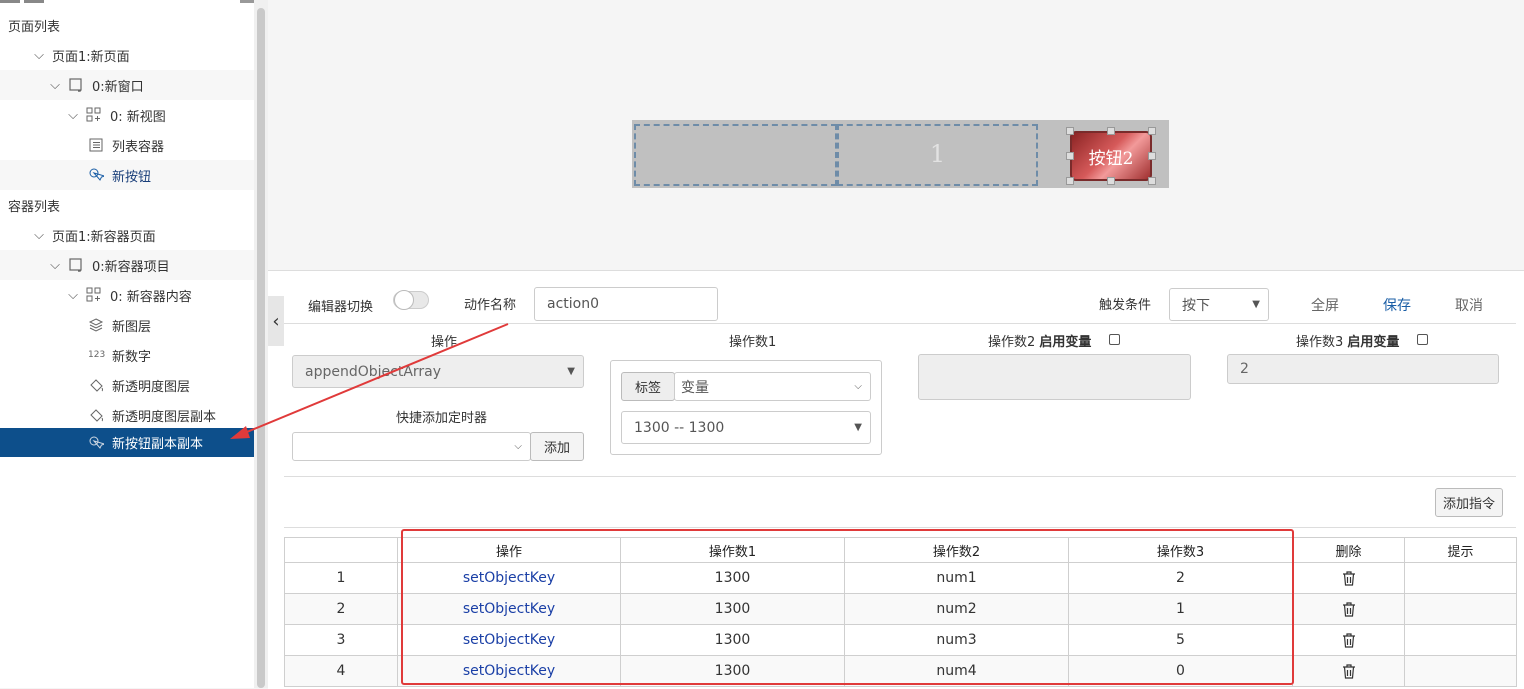 The width and height of the screenshot is (1524, 689). What do you see at coordinates (411, 446) in the screenshot?
I see `quick-timer-select: ⌵` at bounding box center [411, 446].